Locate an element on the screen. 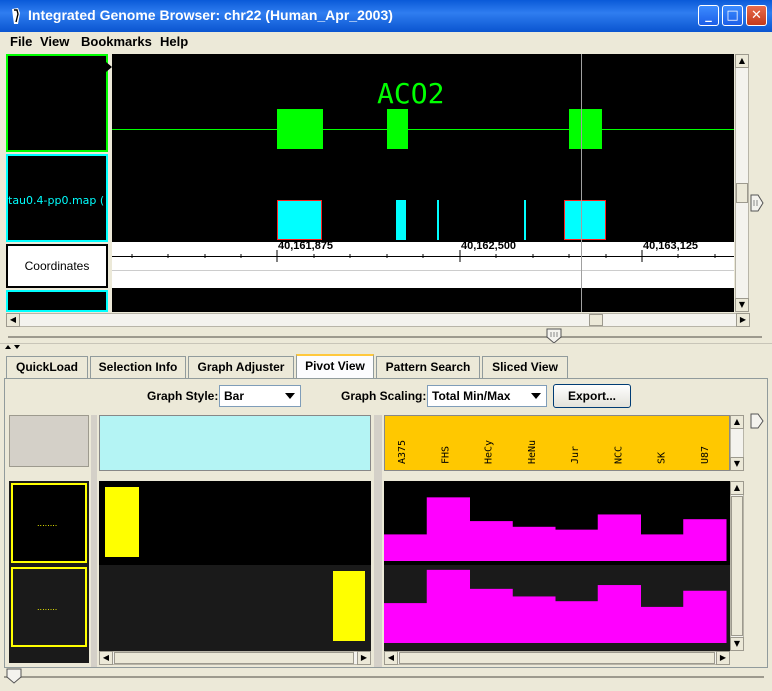 The width and height of the screenshot is (772, 691). vertical-scrollbar: ▲ ▼ is located at coordinates (742, 183).